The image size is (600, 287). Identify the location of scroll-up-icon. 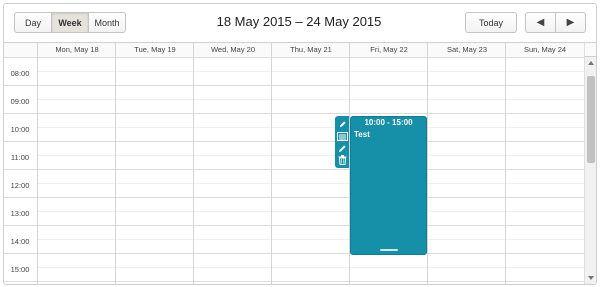
(591, 63).